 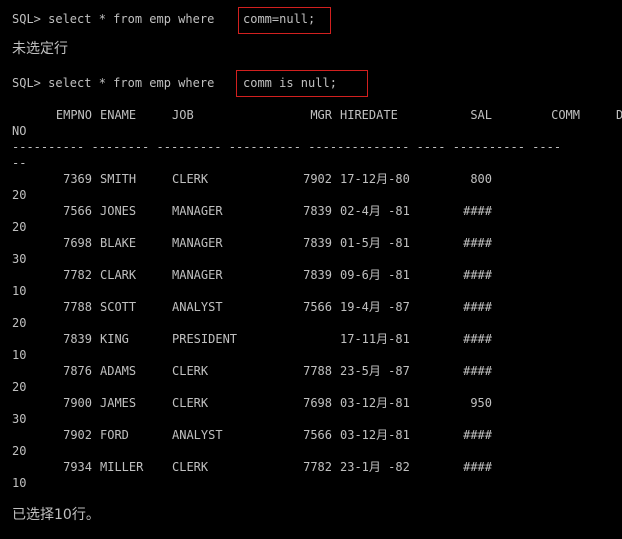 I want to click on header-ename: ENAME, so click(x=118, y=115).